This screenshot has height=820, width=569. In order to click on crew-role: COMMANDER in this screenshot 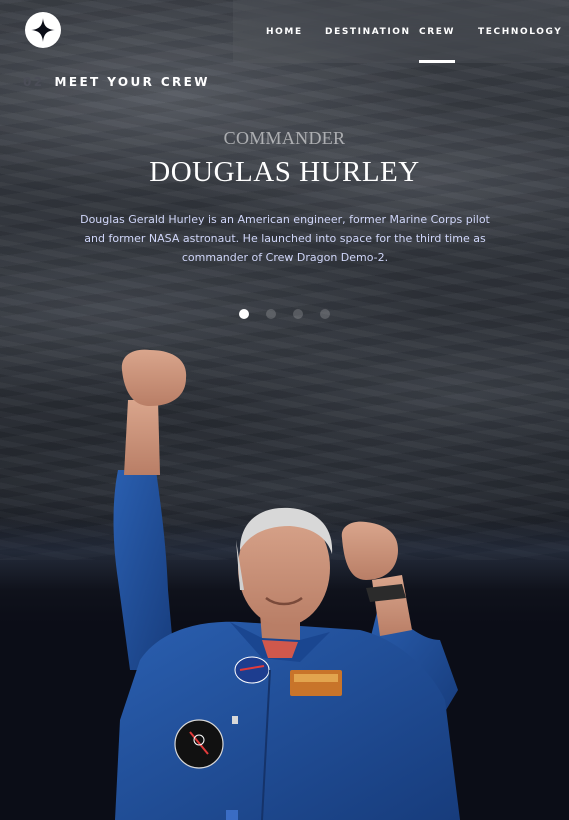, I will do `click(284, 138)`.